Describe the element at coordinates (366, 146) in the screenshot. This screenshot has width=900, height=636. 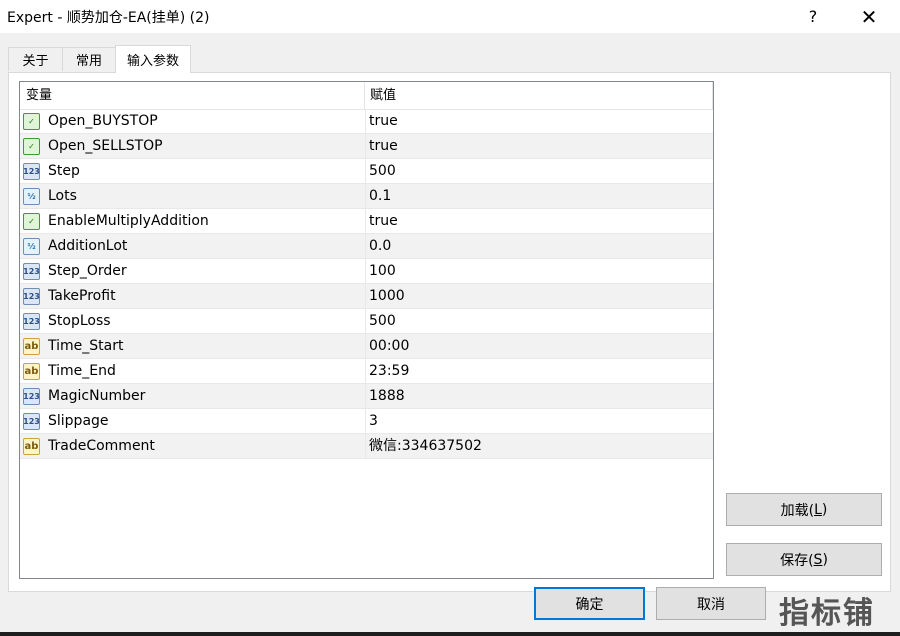
I see `table-row: ✓ Open_SELLSTOP true` at that location.